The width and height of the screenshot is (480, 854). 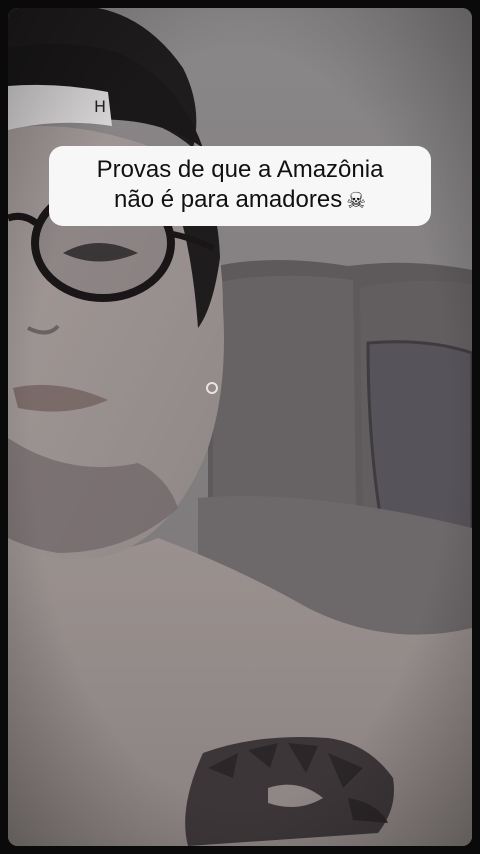 I want to click on skull-crossbones-icon: ☠, so click(x=356, y=201).